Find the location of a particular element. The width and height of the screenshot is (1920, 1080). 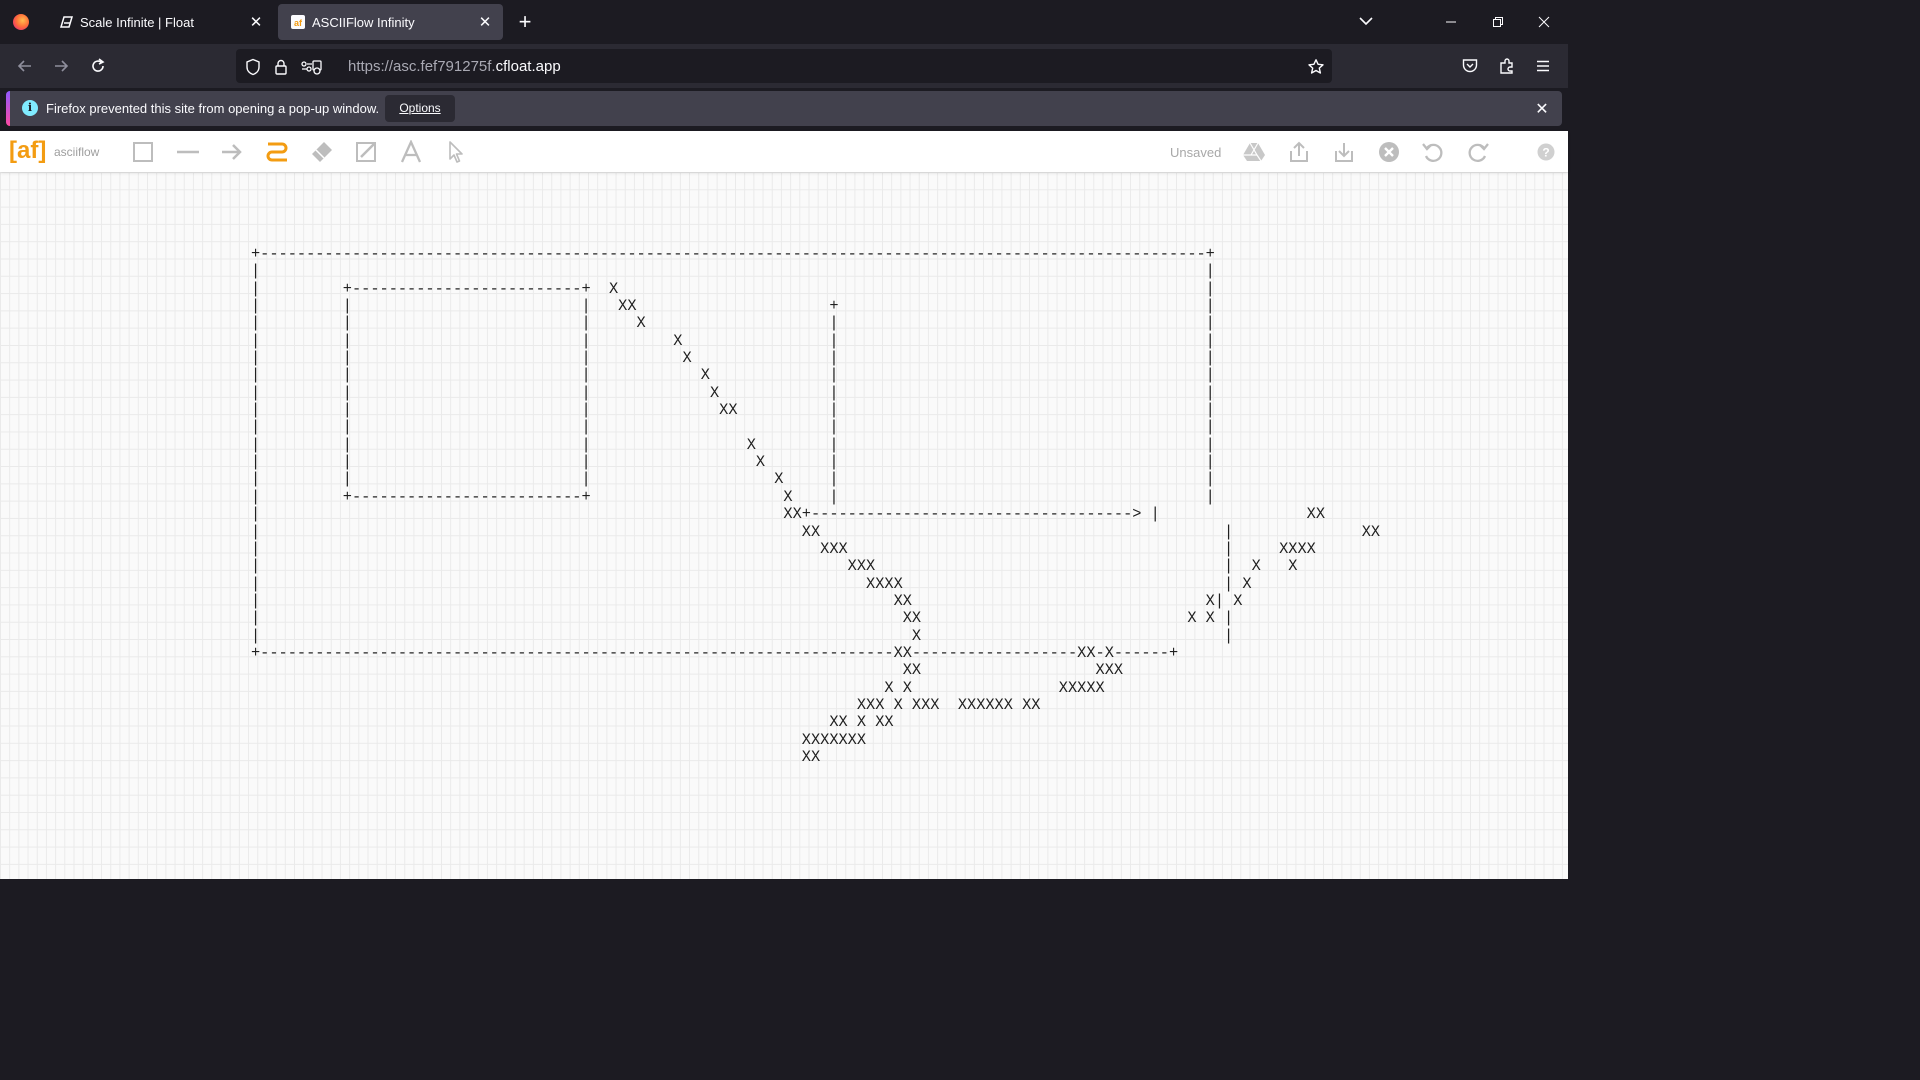

permissions-icon is located at coordinates (311, 67).